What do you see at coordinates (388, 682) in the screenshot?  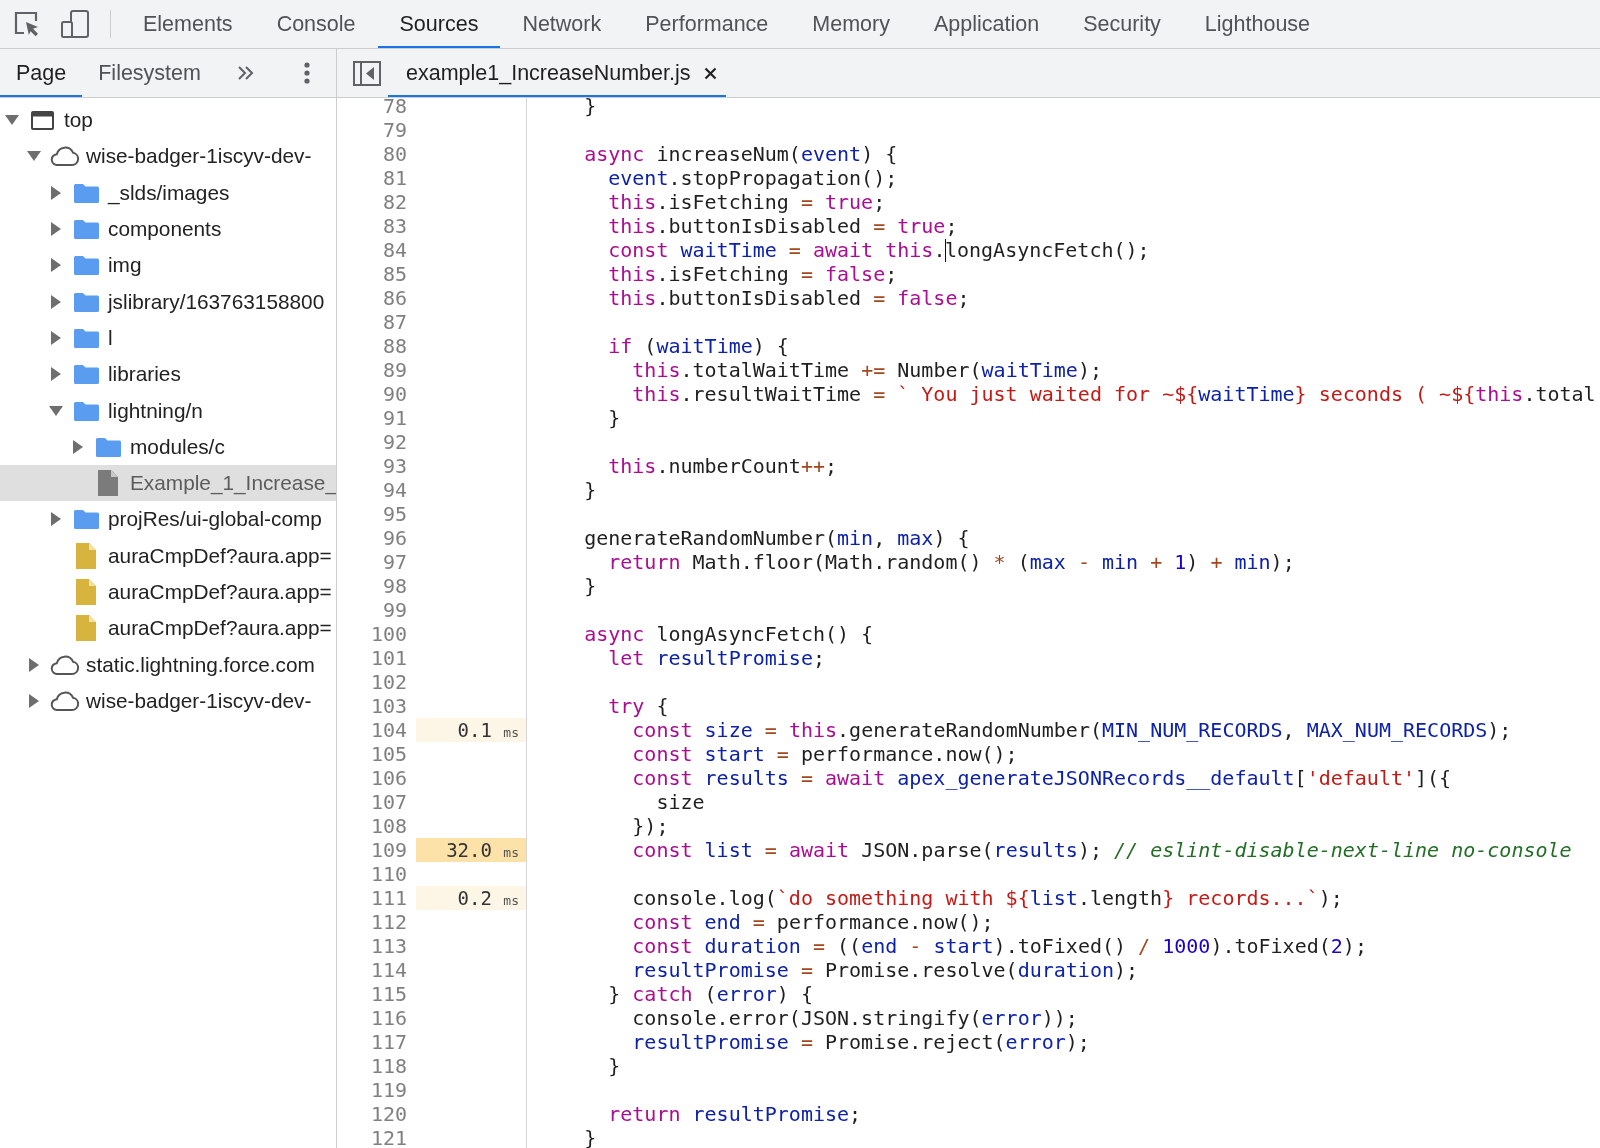 I see `line-number: 102` at bounding box center [388, 682].